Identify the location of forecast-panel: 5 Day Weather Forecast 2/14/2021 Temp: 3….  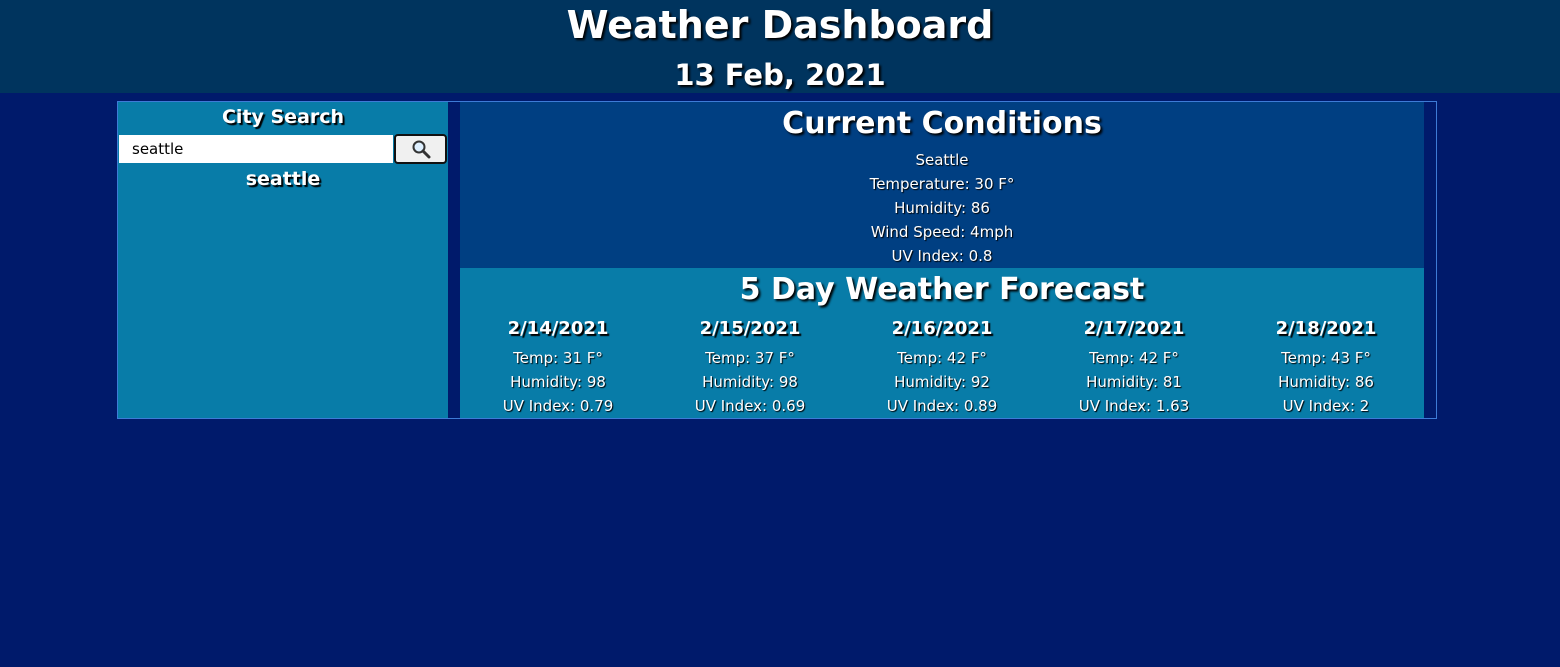
(942, 343).